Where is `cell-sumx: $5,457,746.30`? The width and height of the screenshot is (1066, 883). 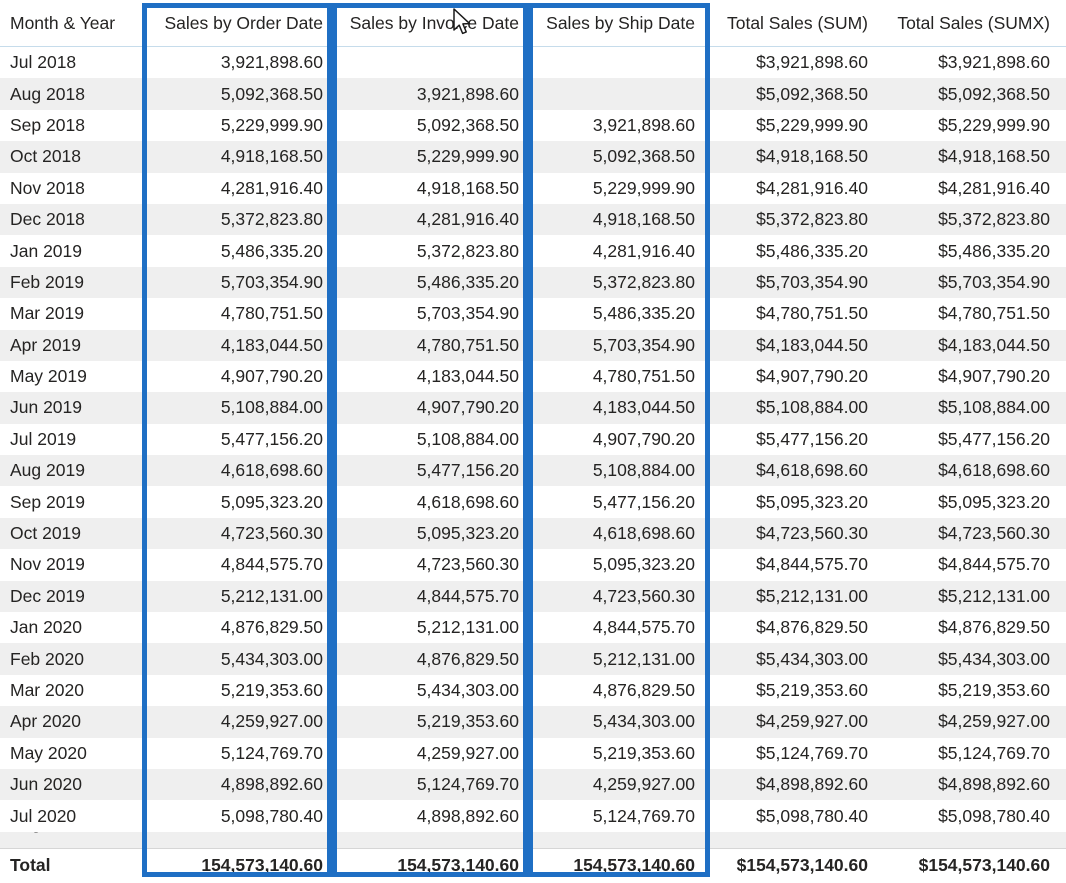
cell-sumx: $5,457,746.30 is located at coordinates (975, 840).